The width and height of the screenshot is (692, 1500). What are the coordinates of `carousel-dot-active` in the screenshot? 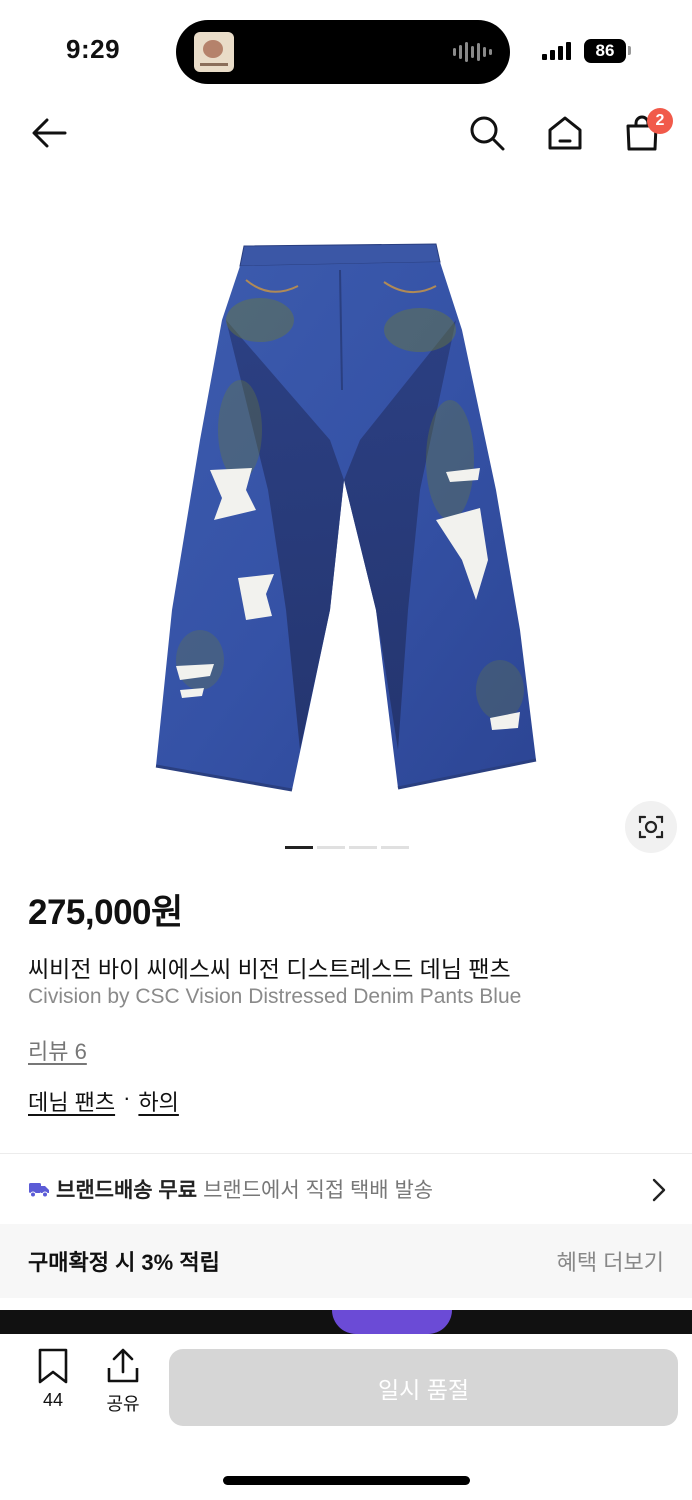 It's located at (299, 847).